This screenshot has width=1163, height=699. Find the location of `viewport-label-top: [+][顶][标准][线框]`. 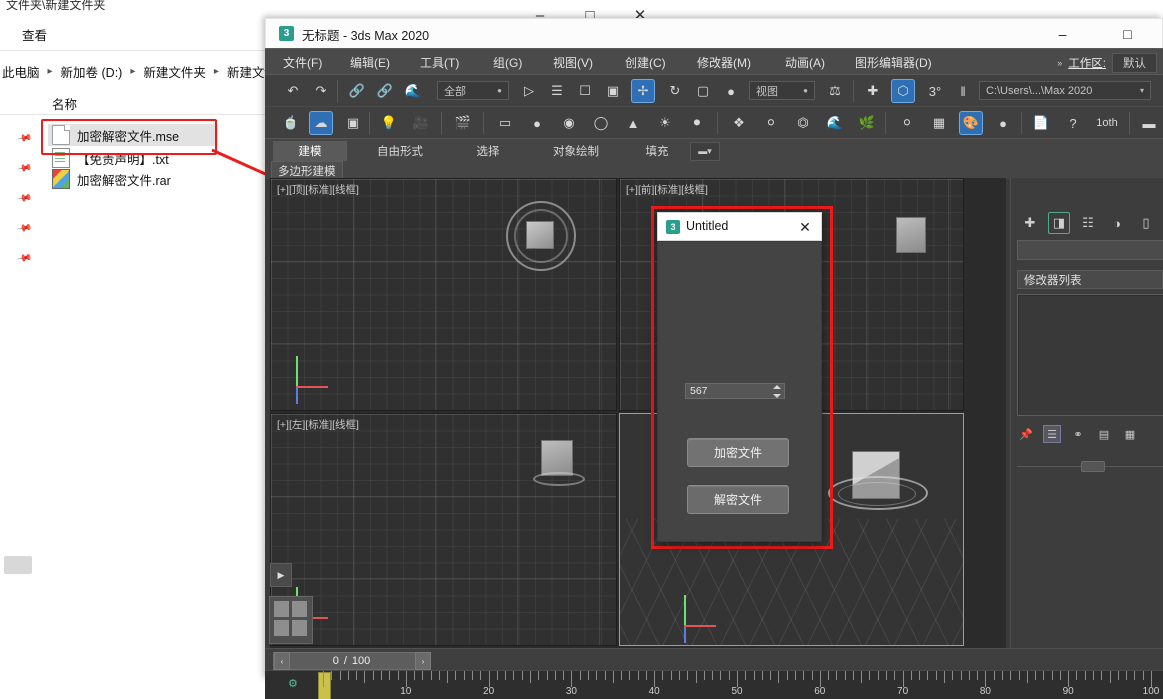

viewport-label-top: [+][顶][标准][线框] is located at coordinates (318, 189).